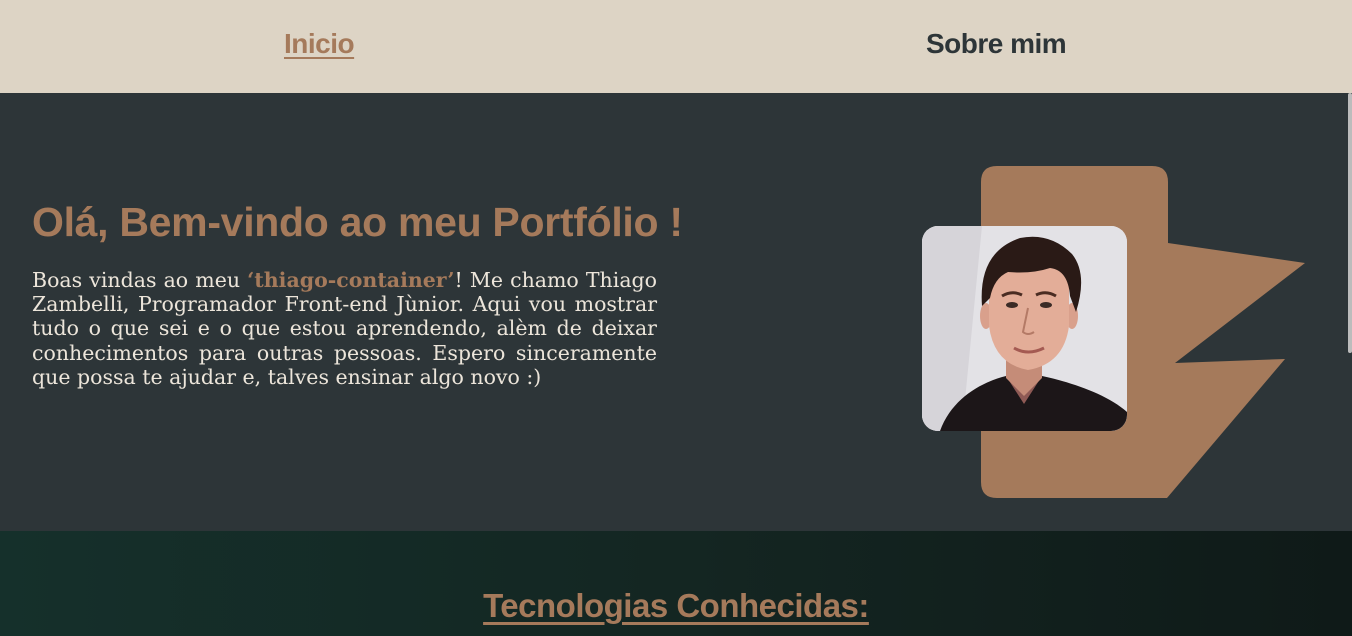  I want to click on top-navbar: Inicio Sobre mim, so click(676, 46).